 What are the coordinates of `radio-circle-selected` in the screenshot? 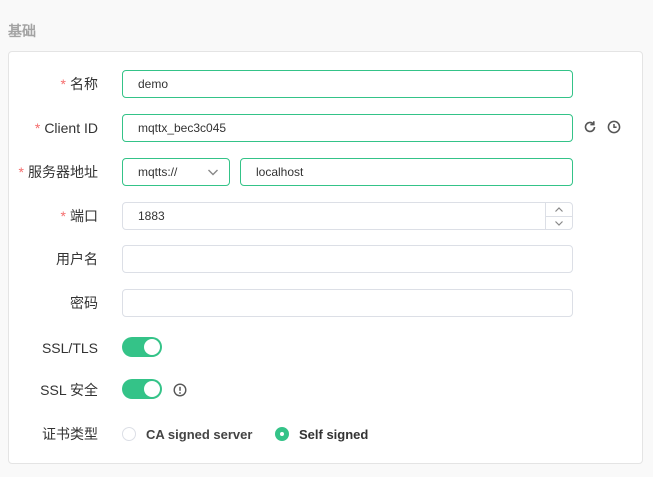 It's located at (282, 434).